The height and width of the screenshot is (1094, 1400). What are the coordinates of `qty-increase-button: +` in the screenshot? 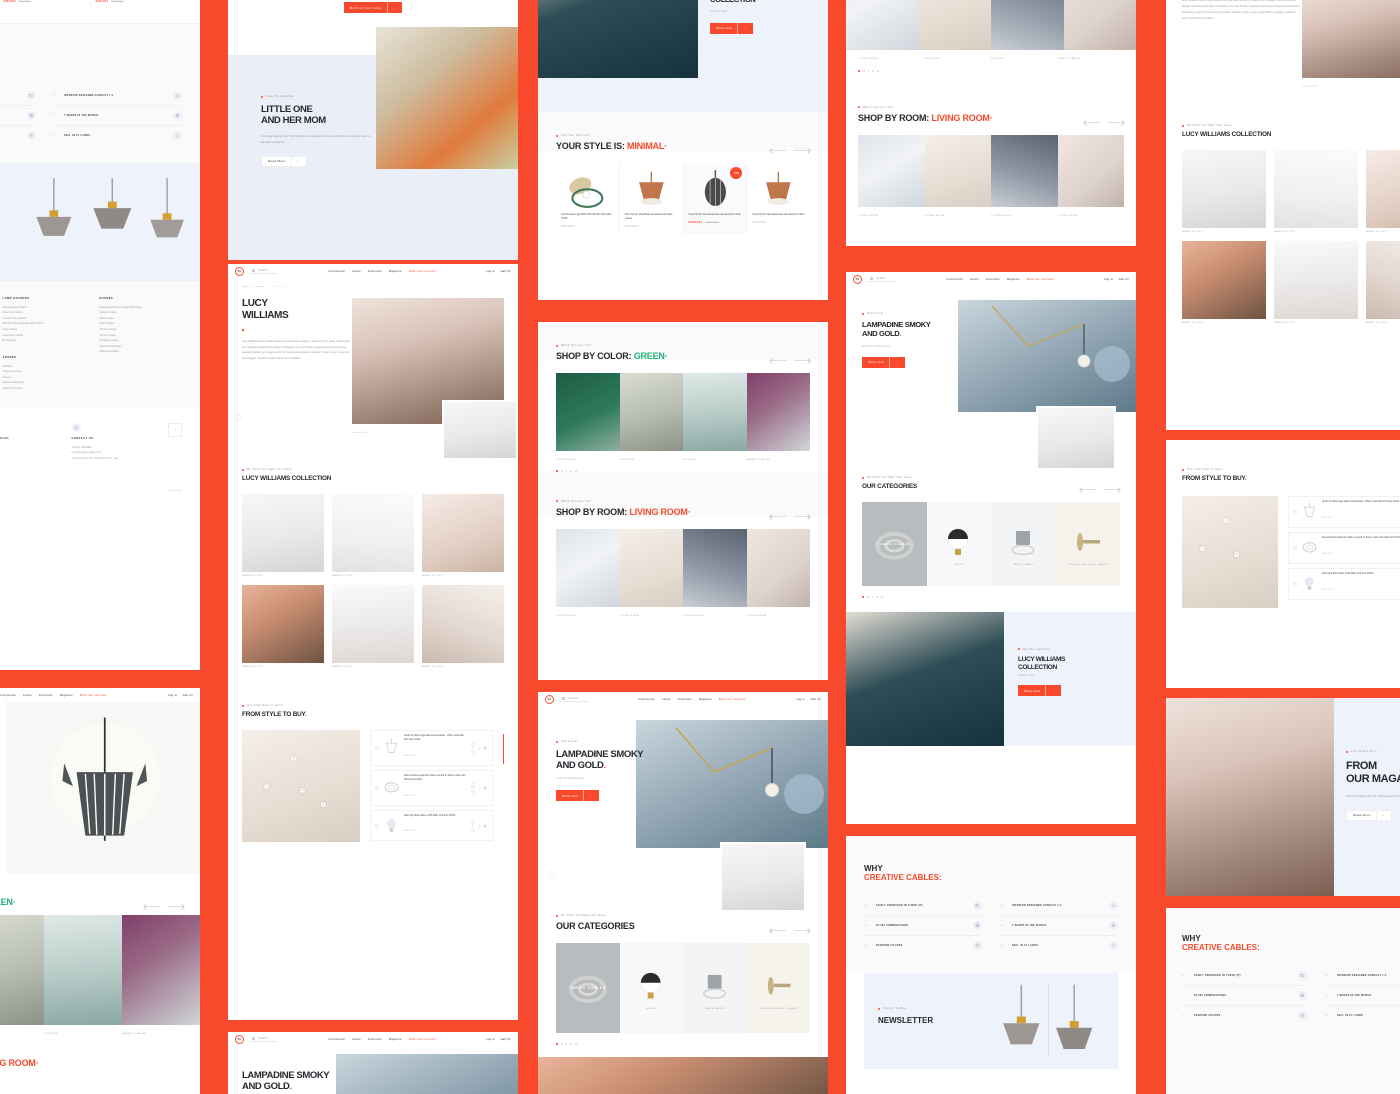 It's located at (472, 821).